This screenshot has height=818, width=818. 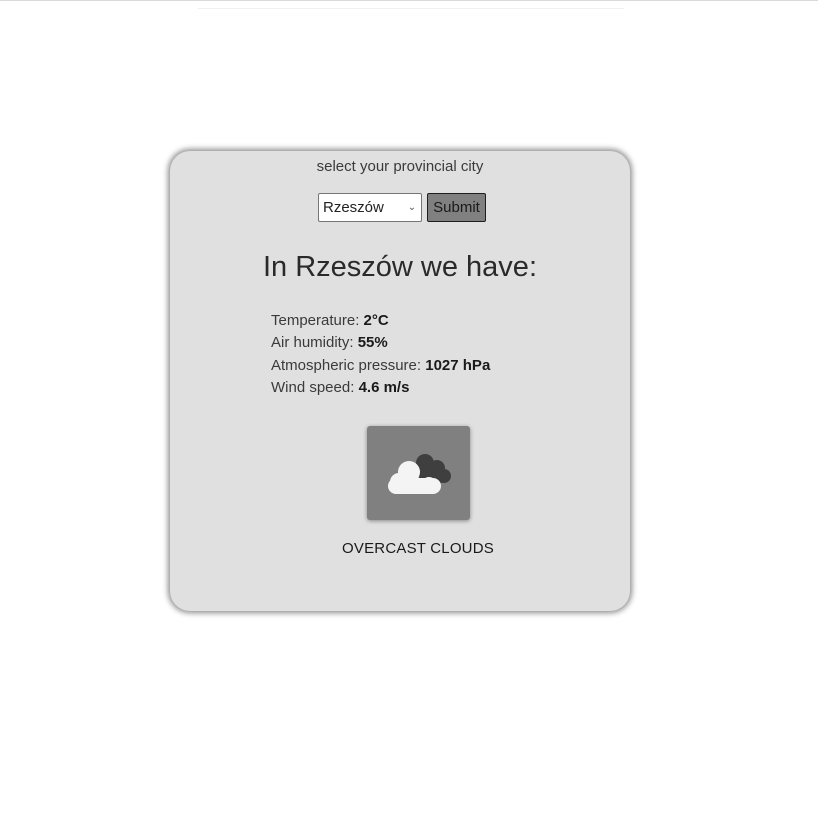 I want to click on wind-row: Wind speed: 4.6 m/s, so click(x=380, y=388).